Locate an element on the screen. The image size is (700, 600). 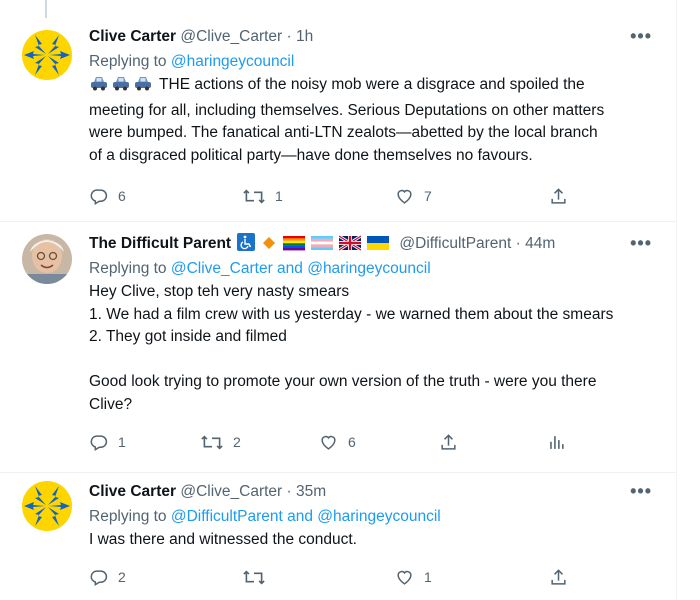
timestamp: 1h is located at coordinates (304, 36).